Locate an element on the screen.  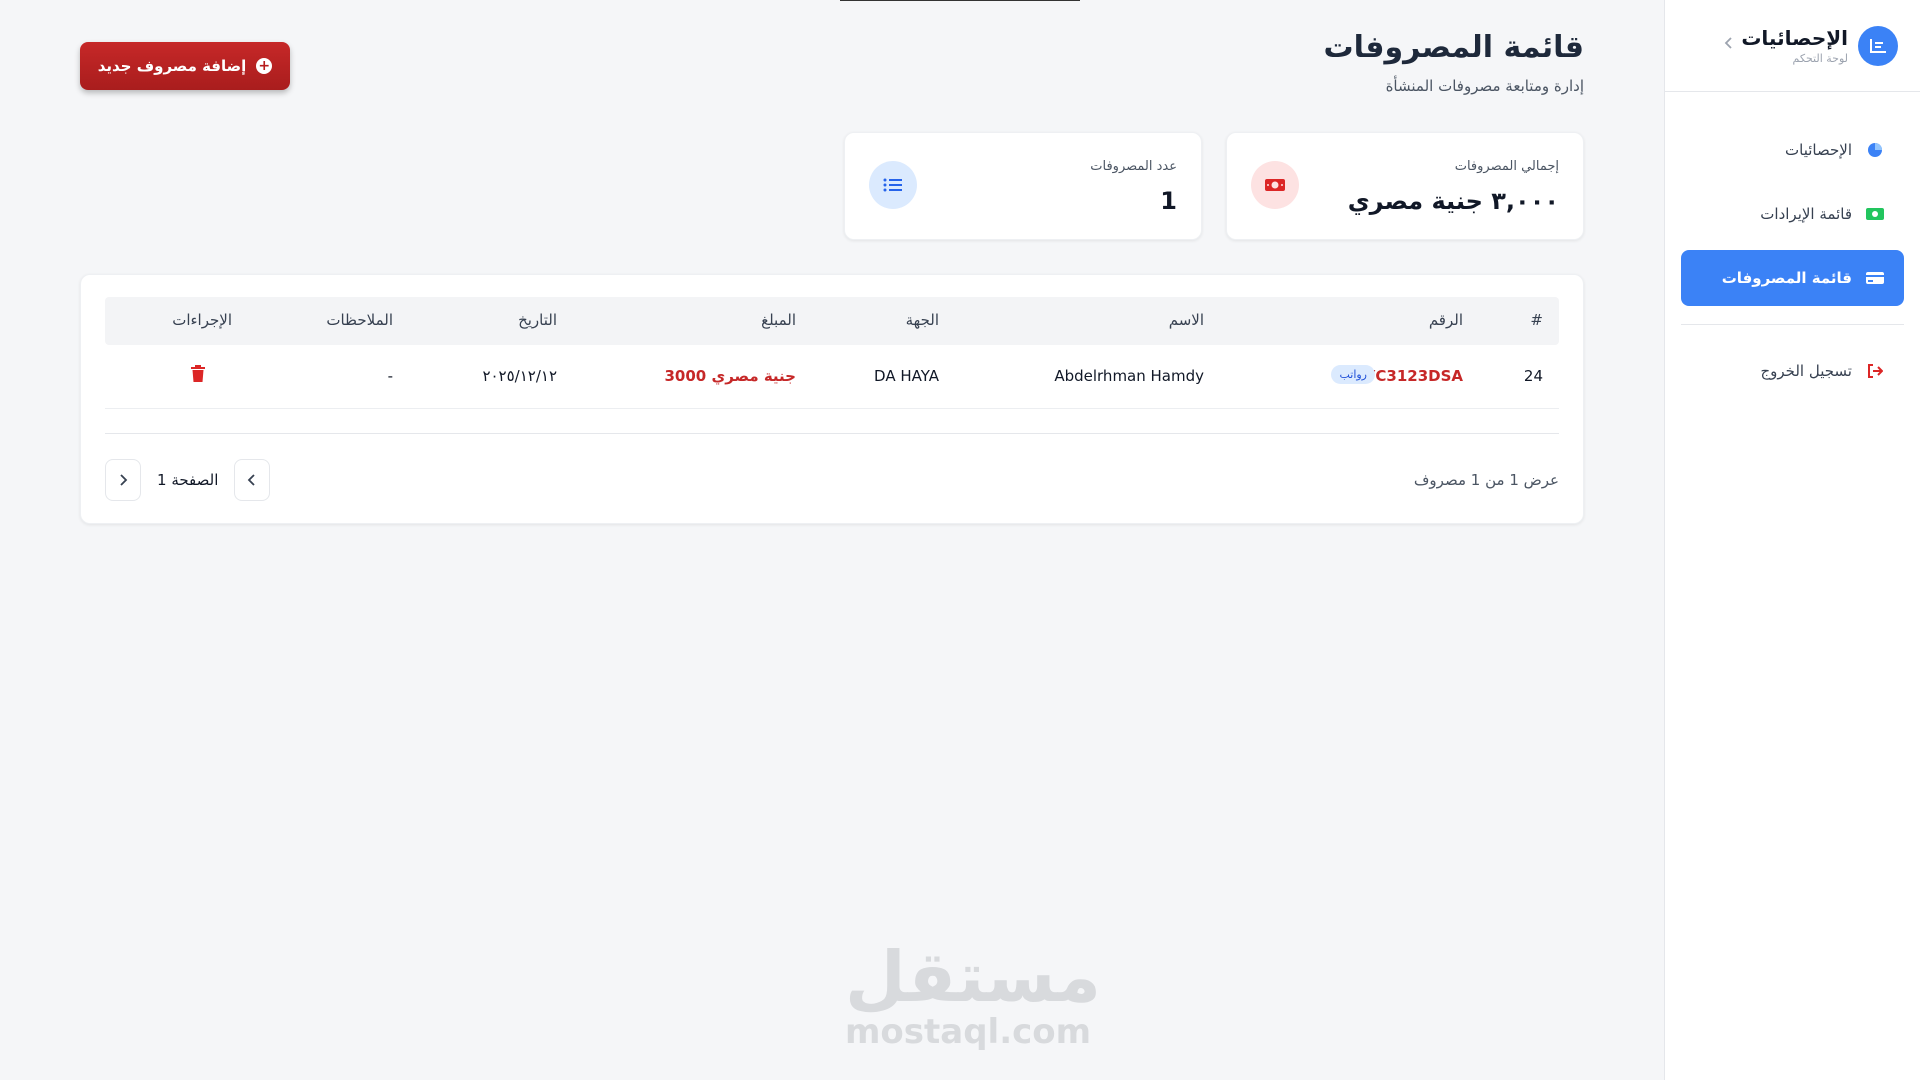
logout-label: تسجيل الخروج is located at coordinates (1806, 371).